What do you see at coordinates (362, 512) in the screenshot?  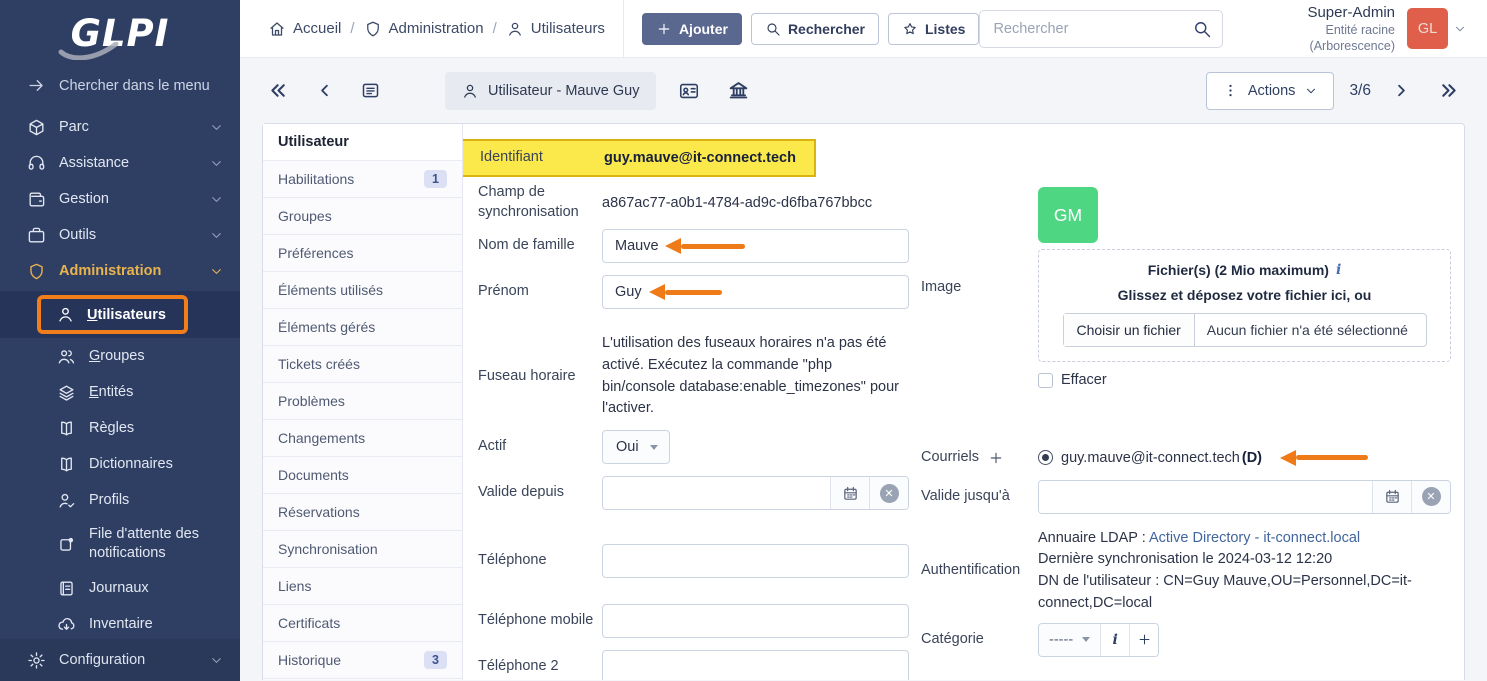 I see `tab-reservations: Réservations` at bounding box center [362, 512].